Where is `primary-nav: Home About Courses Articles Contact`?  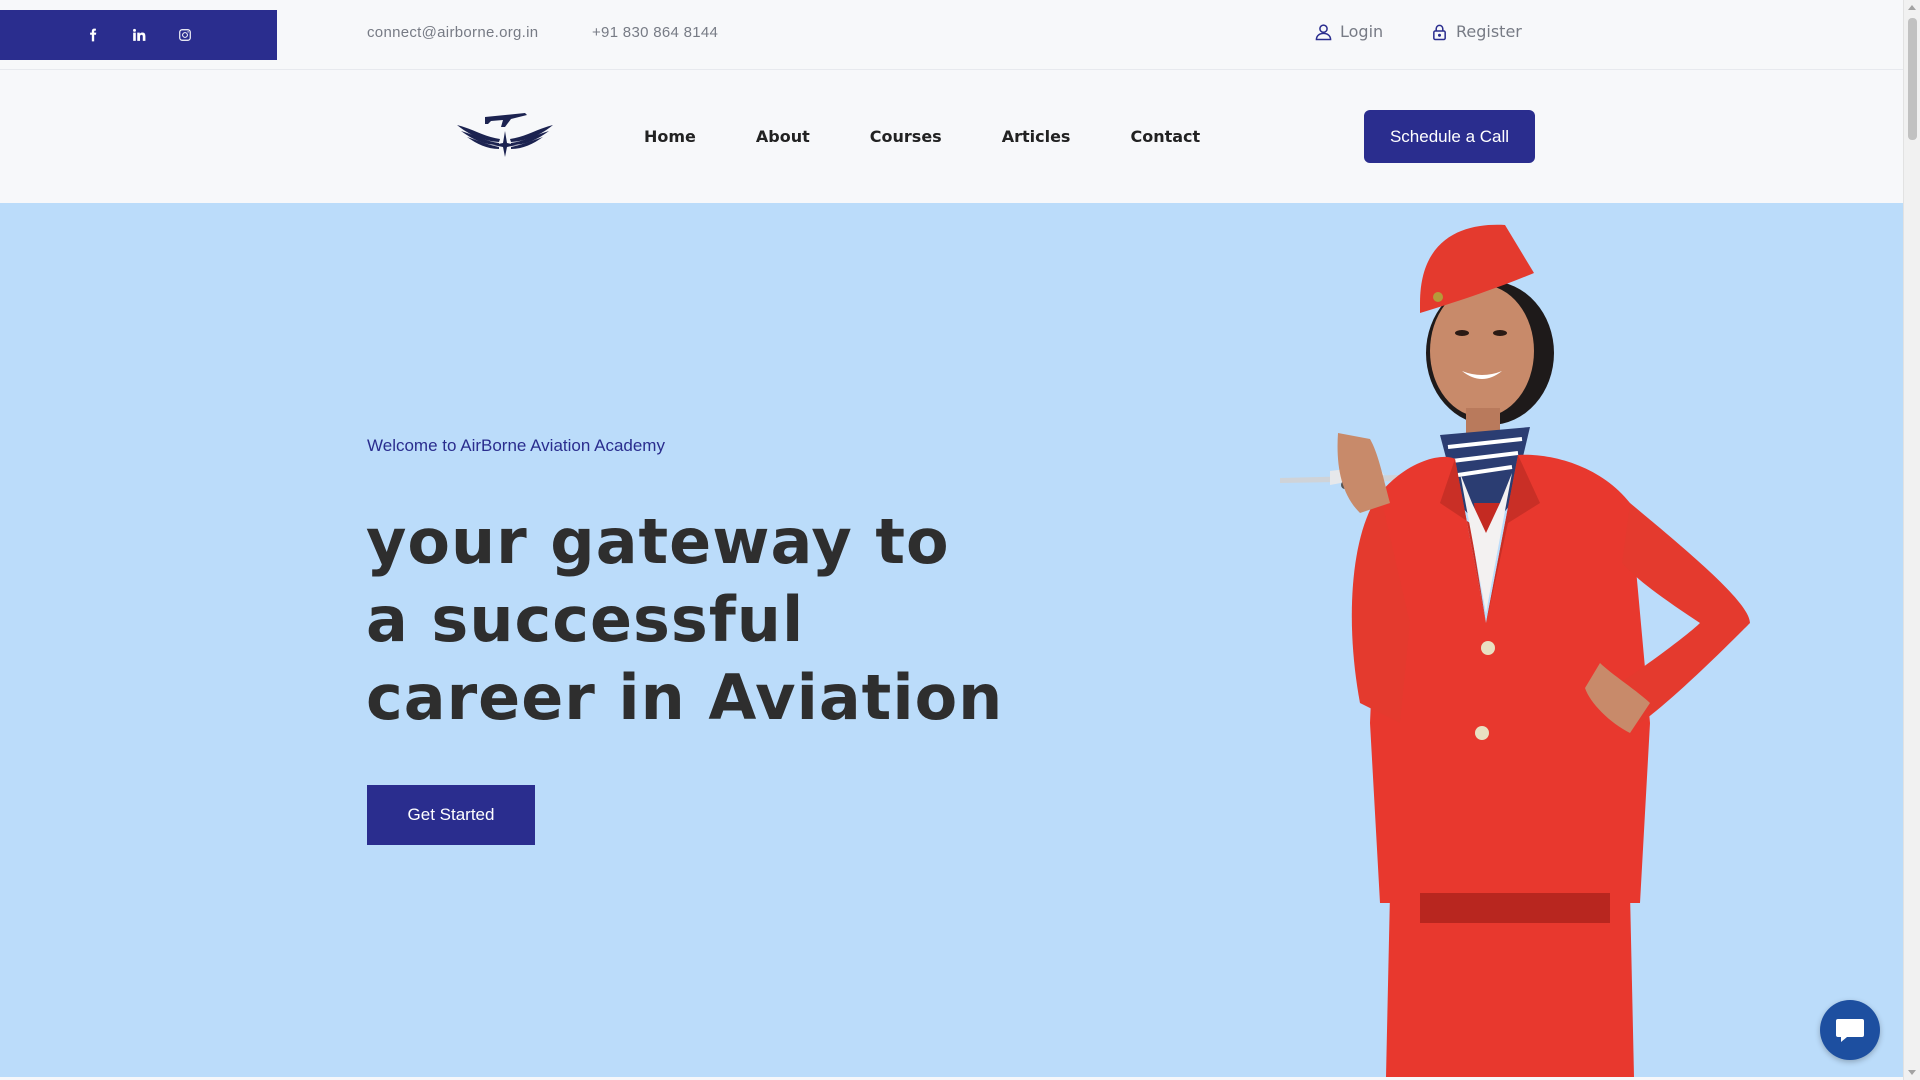 primary-nav: Home About Courses Articles Contact is located at coordinates (952, 136).